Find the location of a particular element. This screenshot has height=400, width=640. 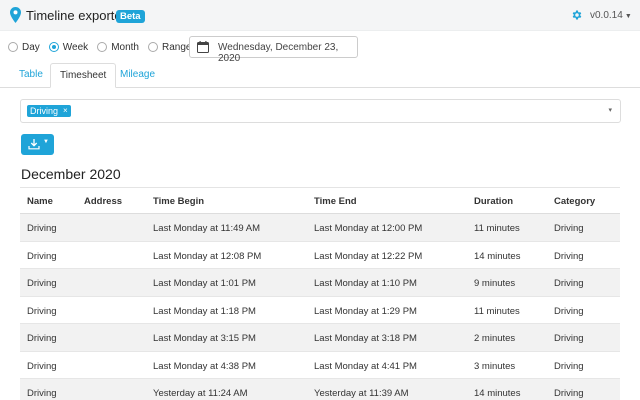

col-header: Name is located at coordinates (40, 201).